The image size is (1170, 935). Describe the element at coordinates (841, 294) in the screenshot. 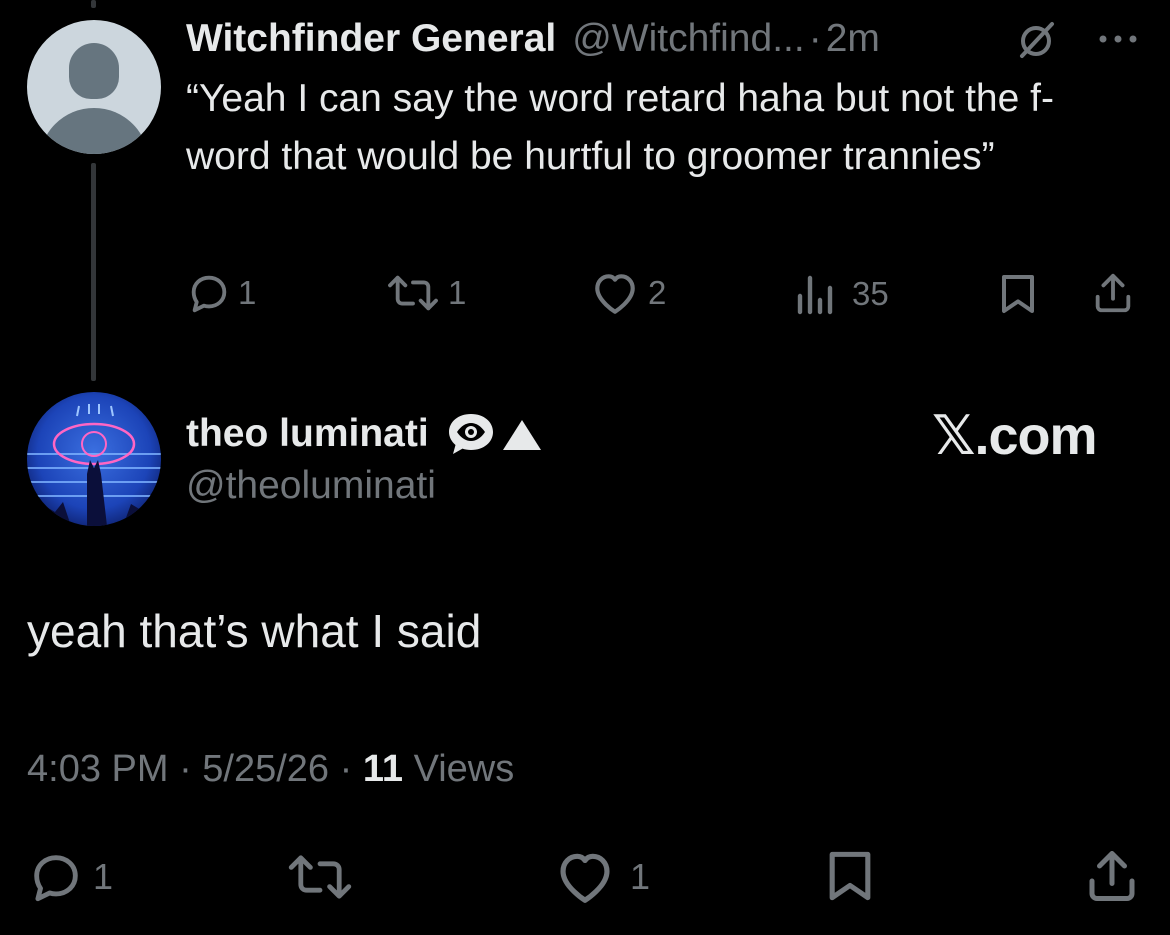

I see `views-button: 35` at that location.